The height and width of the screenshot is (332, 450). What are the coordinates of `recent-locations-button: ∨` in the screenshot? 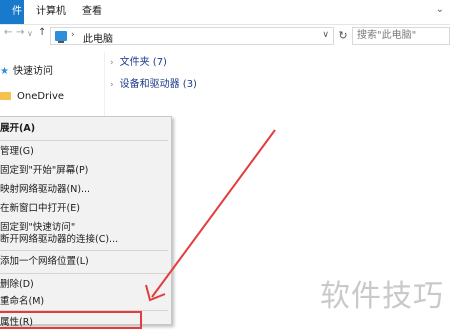 It's located at (30, 33).